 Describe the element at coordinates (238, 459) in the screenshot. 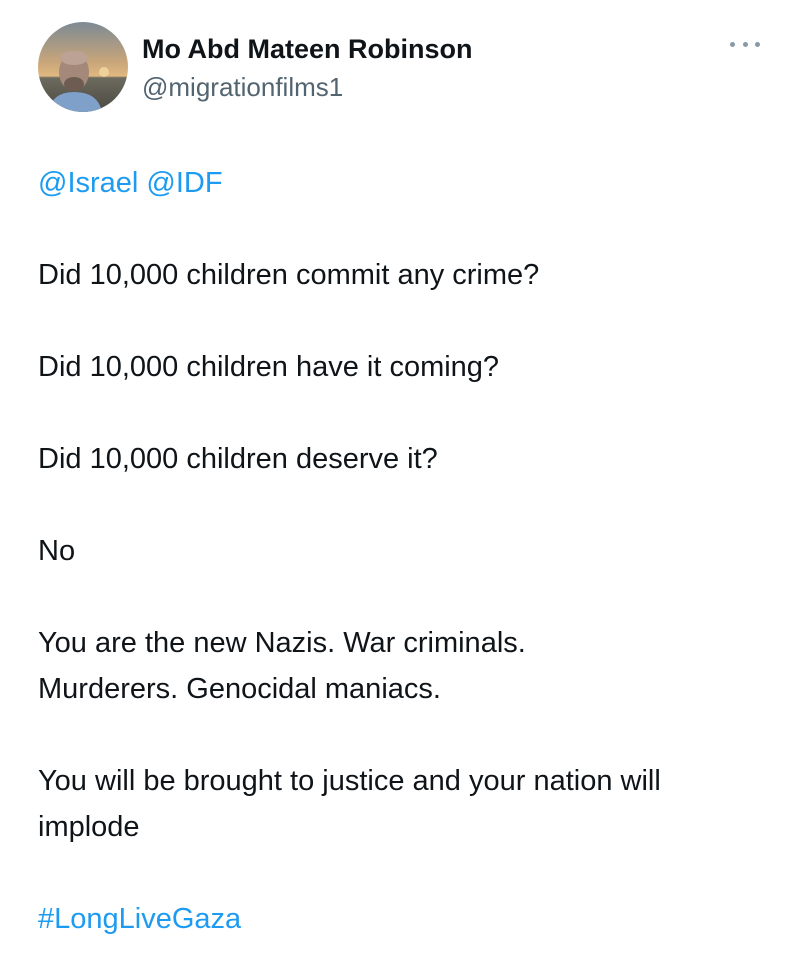

I see `tweet-paragraph: Did 10,000 children deserve it?` at that location.